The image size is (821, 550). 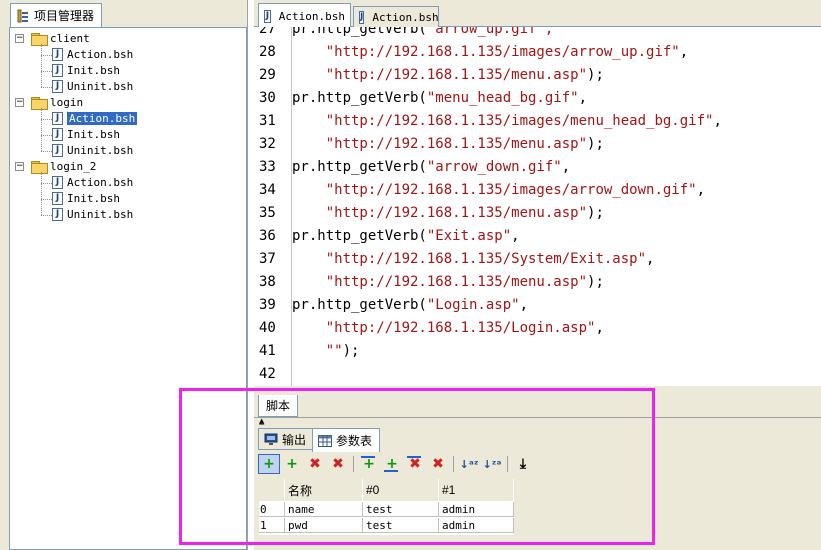 I want to click on insert-row-button: +, so click(x=292, y=464).